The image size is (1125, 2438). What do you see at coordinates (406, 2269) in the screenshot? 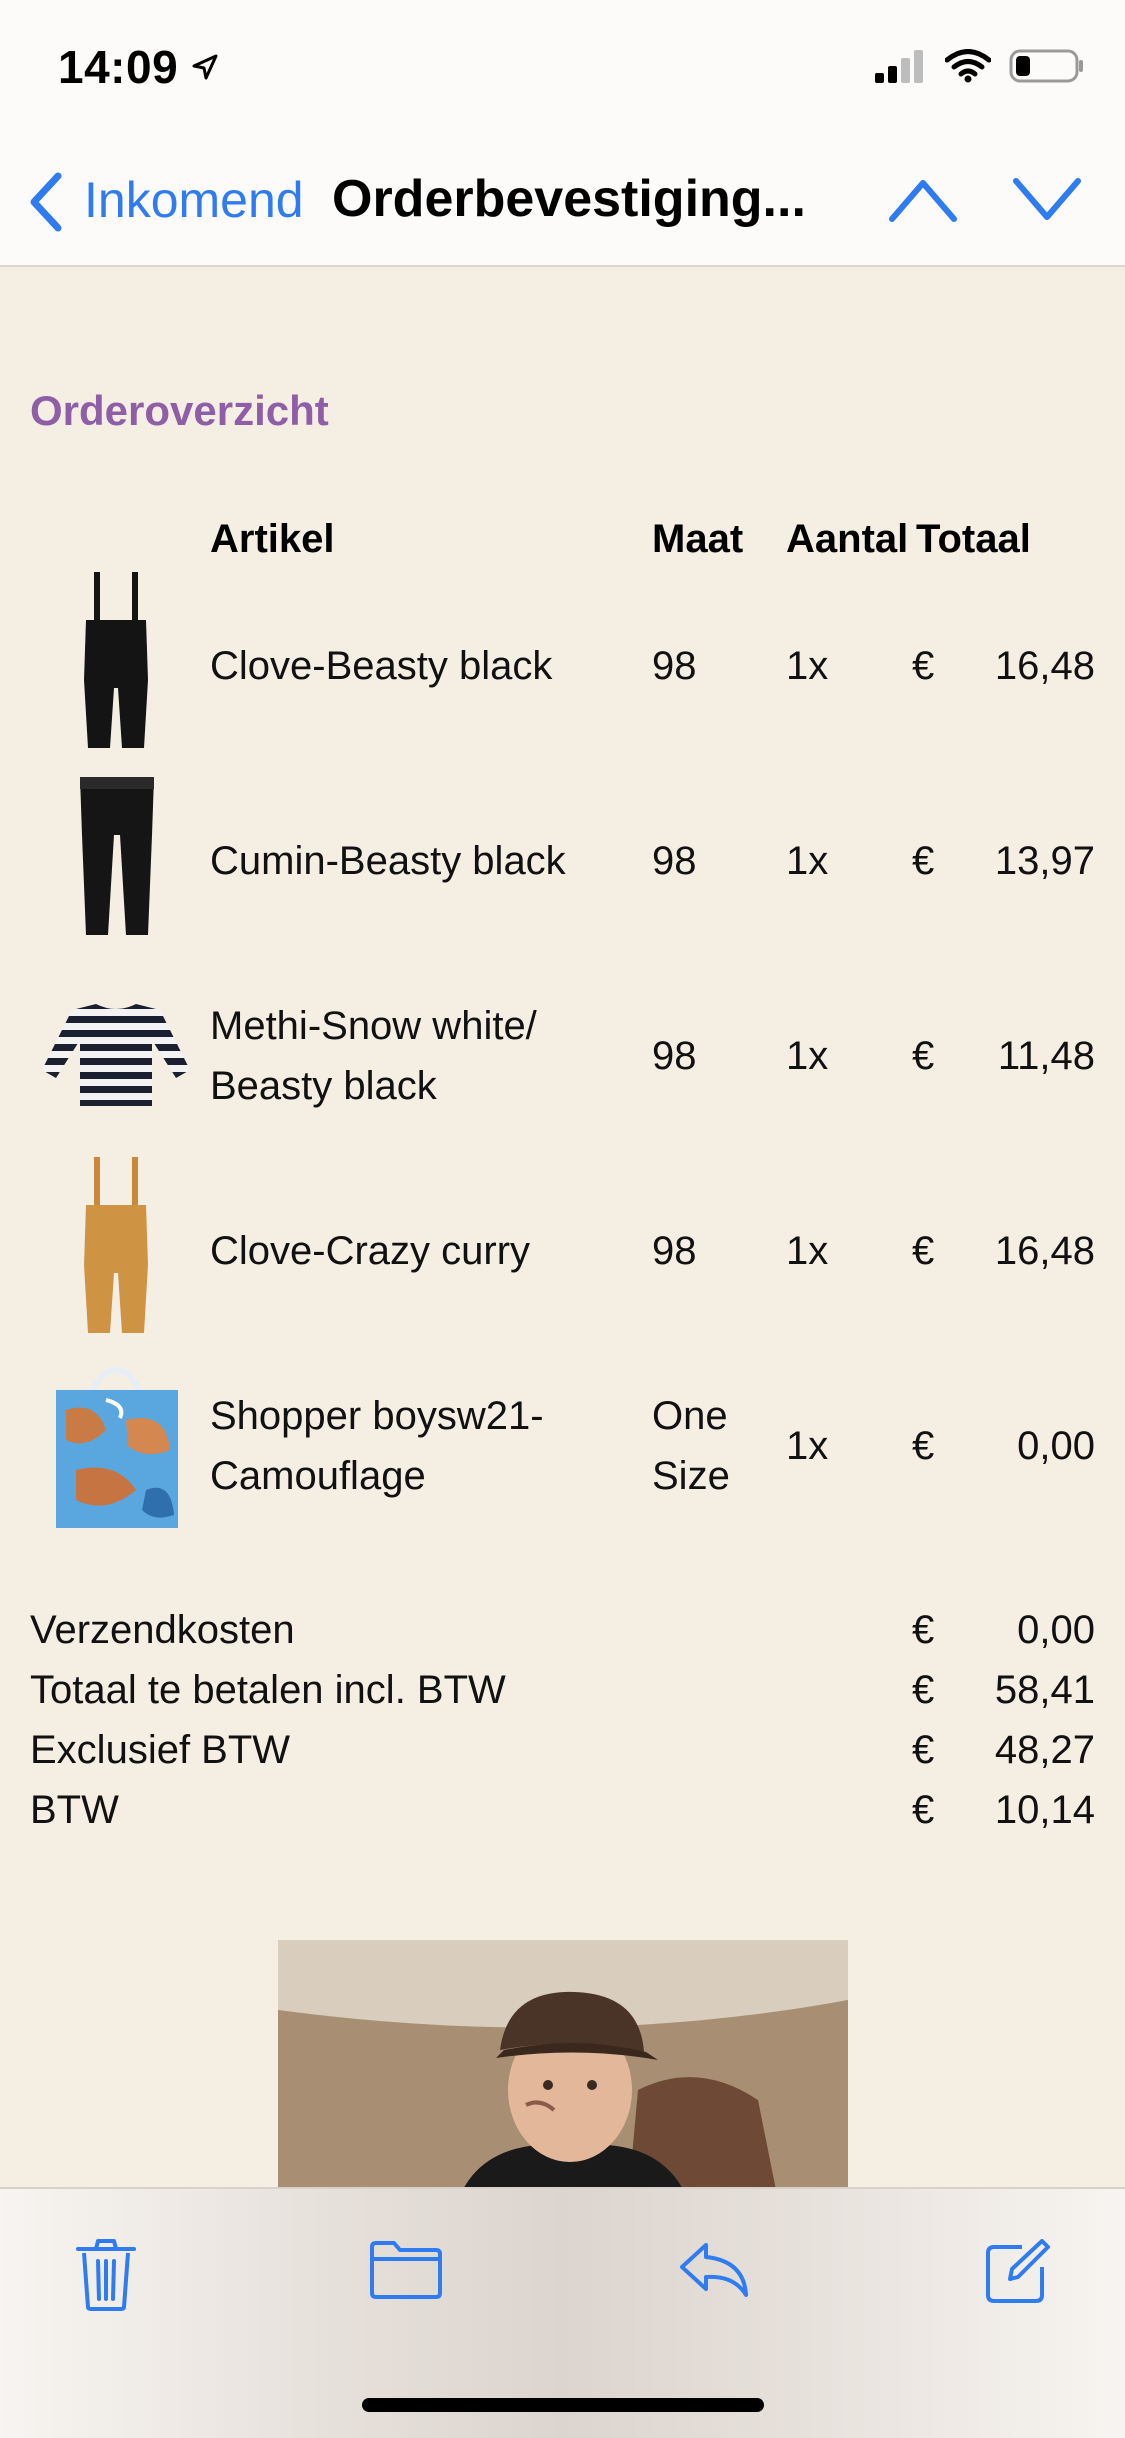
I see `folder-icon` at bounding box center [406, 2269].